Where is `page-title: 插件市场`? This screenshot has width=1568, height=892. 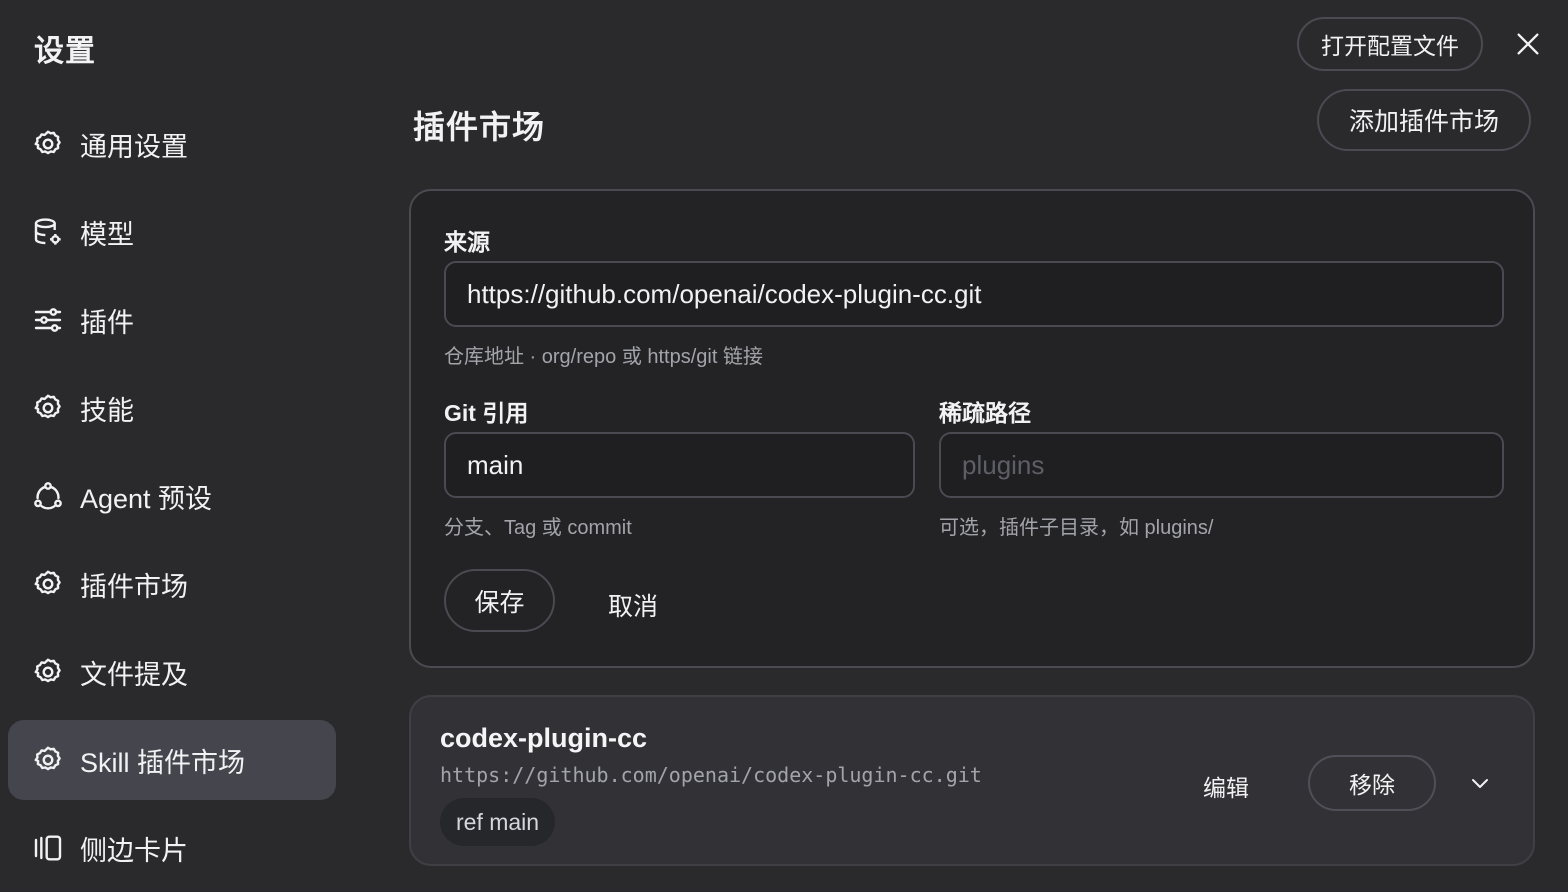
page-title: 插件市场 is located at coordinates (479, 127).